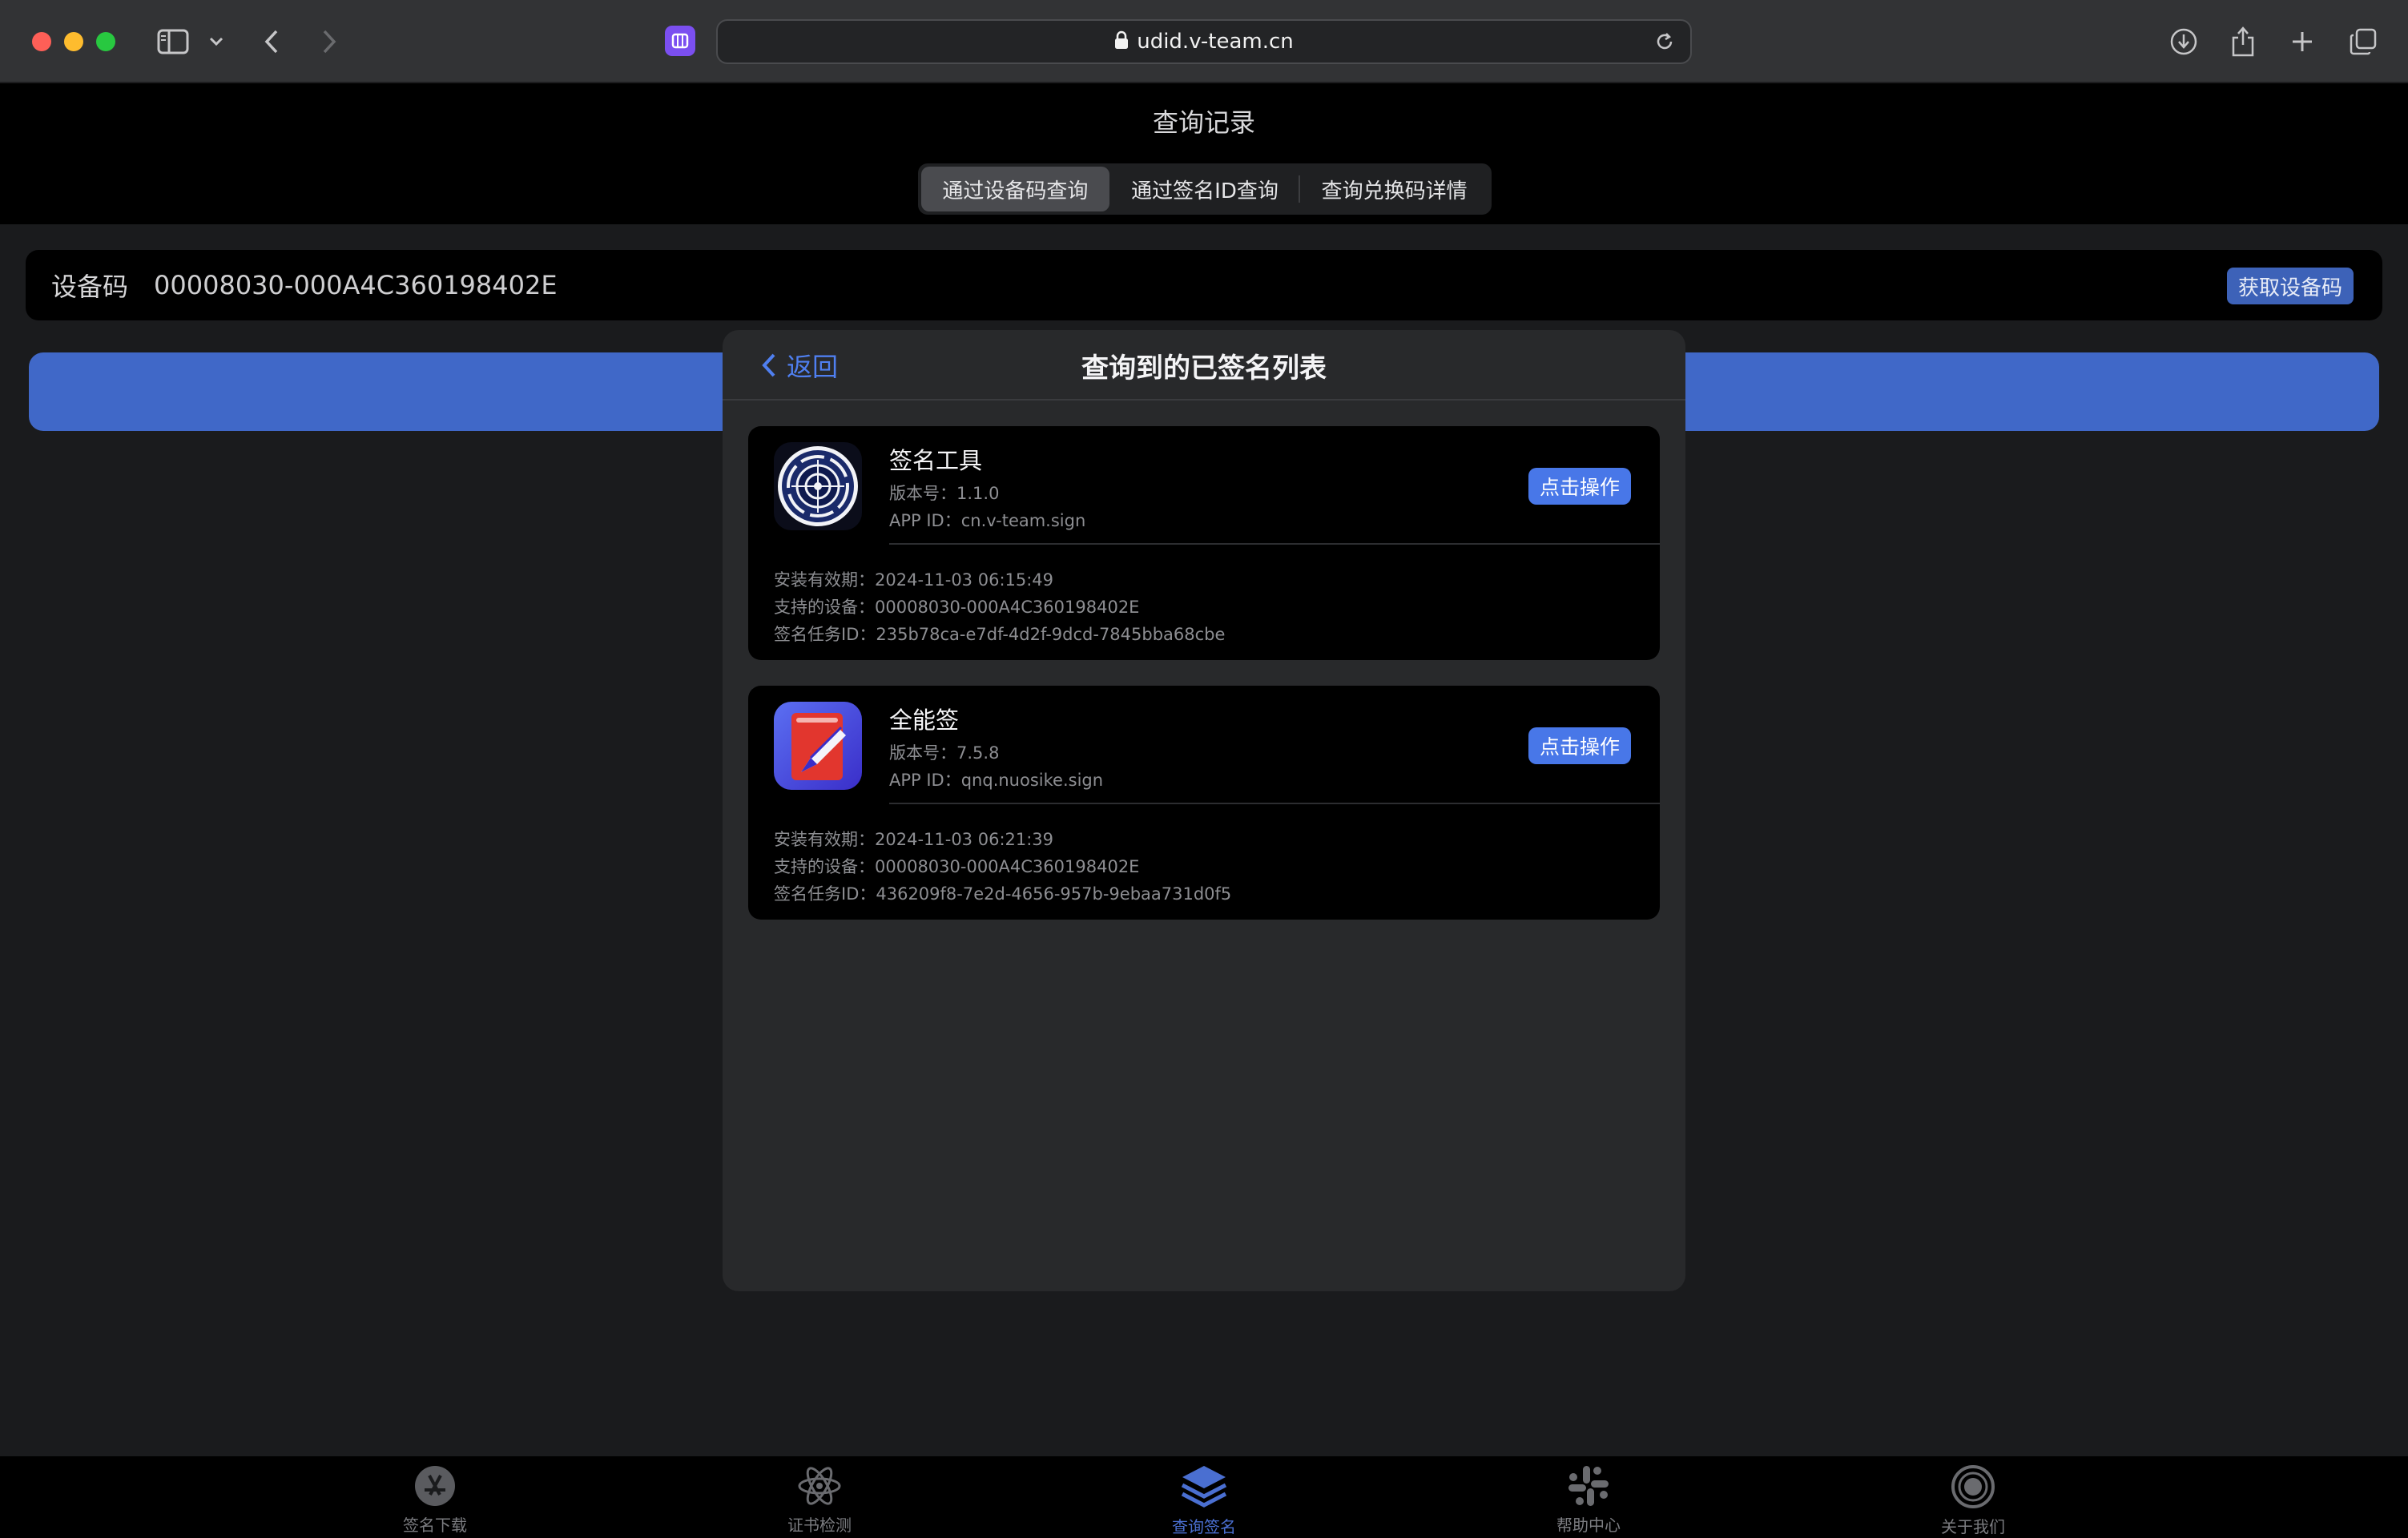  What do you see at coordinates (819, 1525) in the screenshot?
I see `tab-label: 证书检测` at bounding box center [819, 1525].